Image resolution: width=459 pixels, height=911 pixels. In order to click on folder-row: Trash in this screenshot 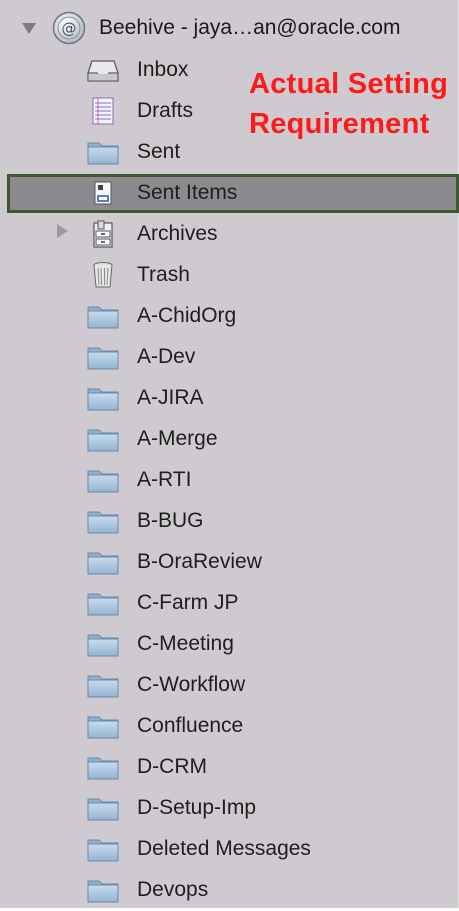, I will do `click(229, 275)`.